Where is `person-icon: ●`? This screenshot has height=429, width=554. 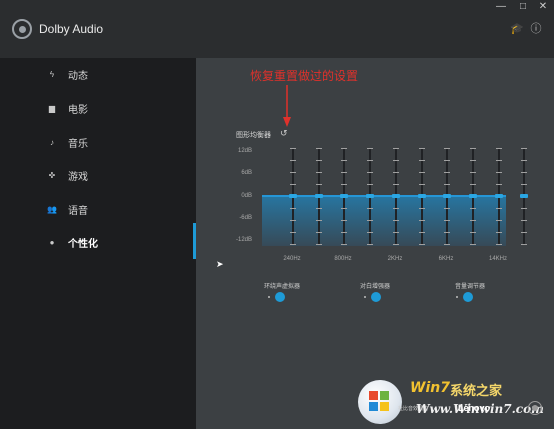 person-icon: ● is located at coordinates (52, 242).